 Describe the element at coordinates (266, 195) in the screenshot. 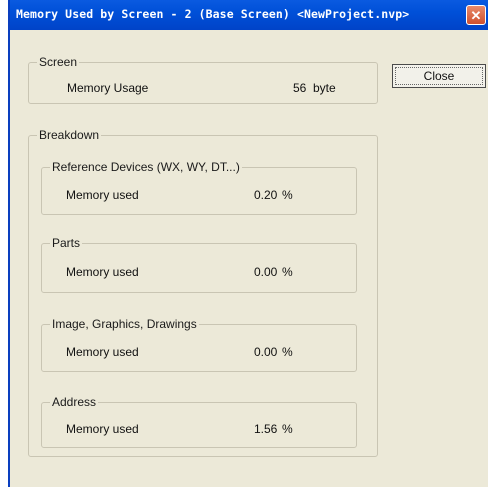

I see `memory-used-value: 0.20` at that location.